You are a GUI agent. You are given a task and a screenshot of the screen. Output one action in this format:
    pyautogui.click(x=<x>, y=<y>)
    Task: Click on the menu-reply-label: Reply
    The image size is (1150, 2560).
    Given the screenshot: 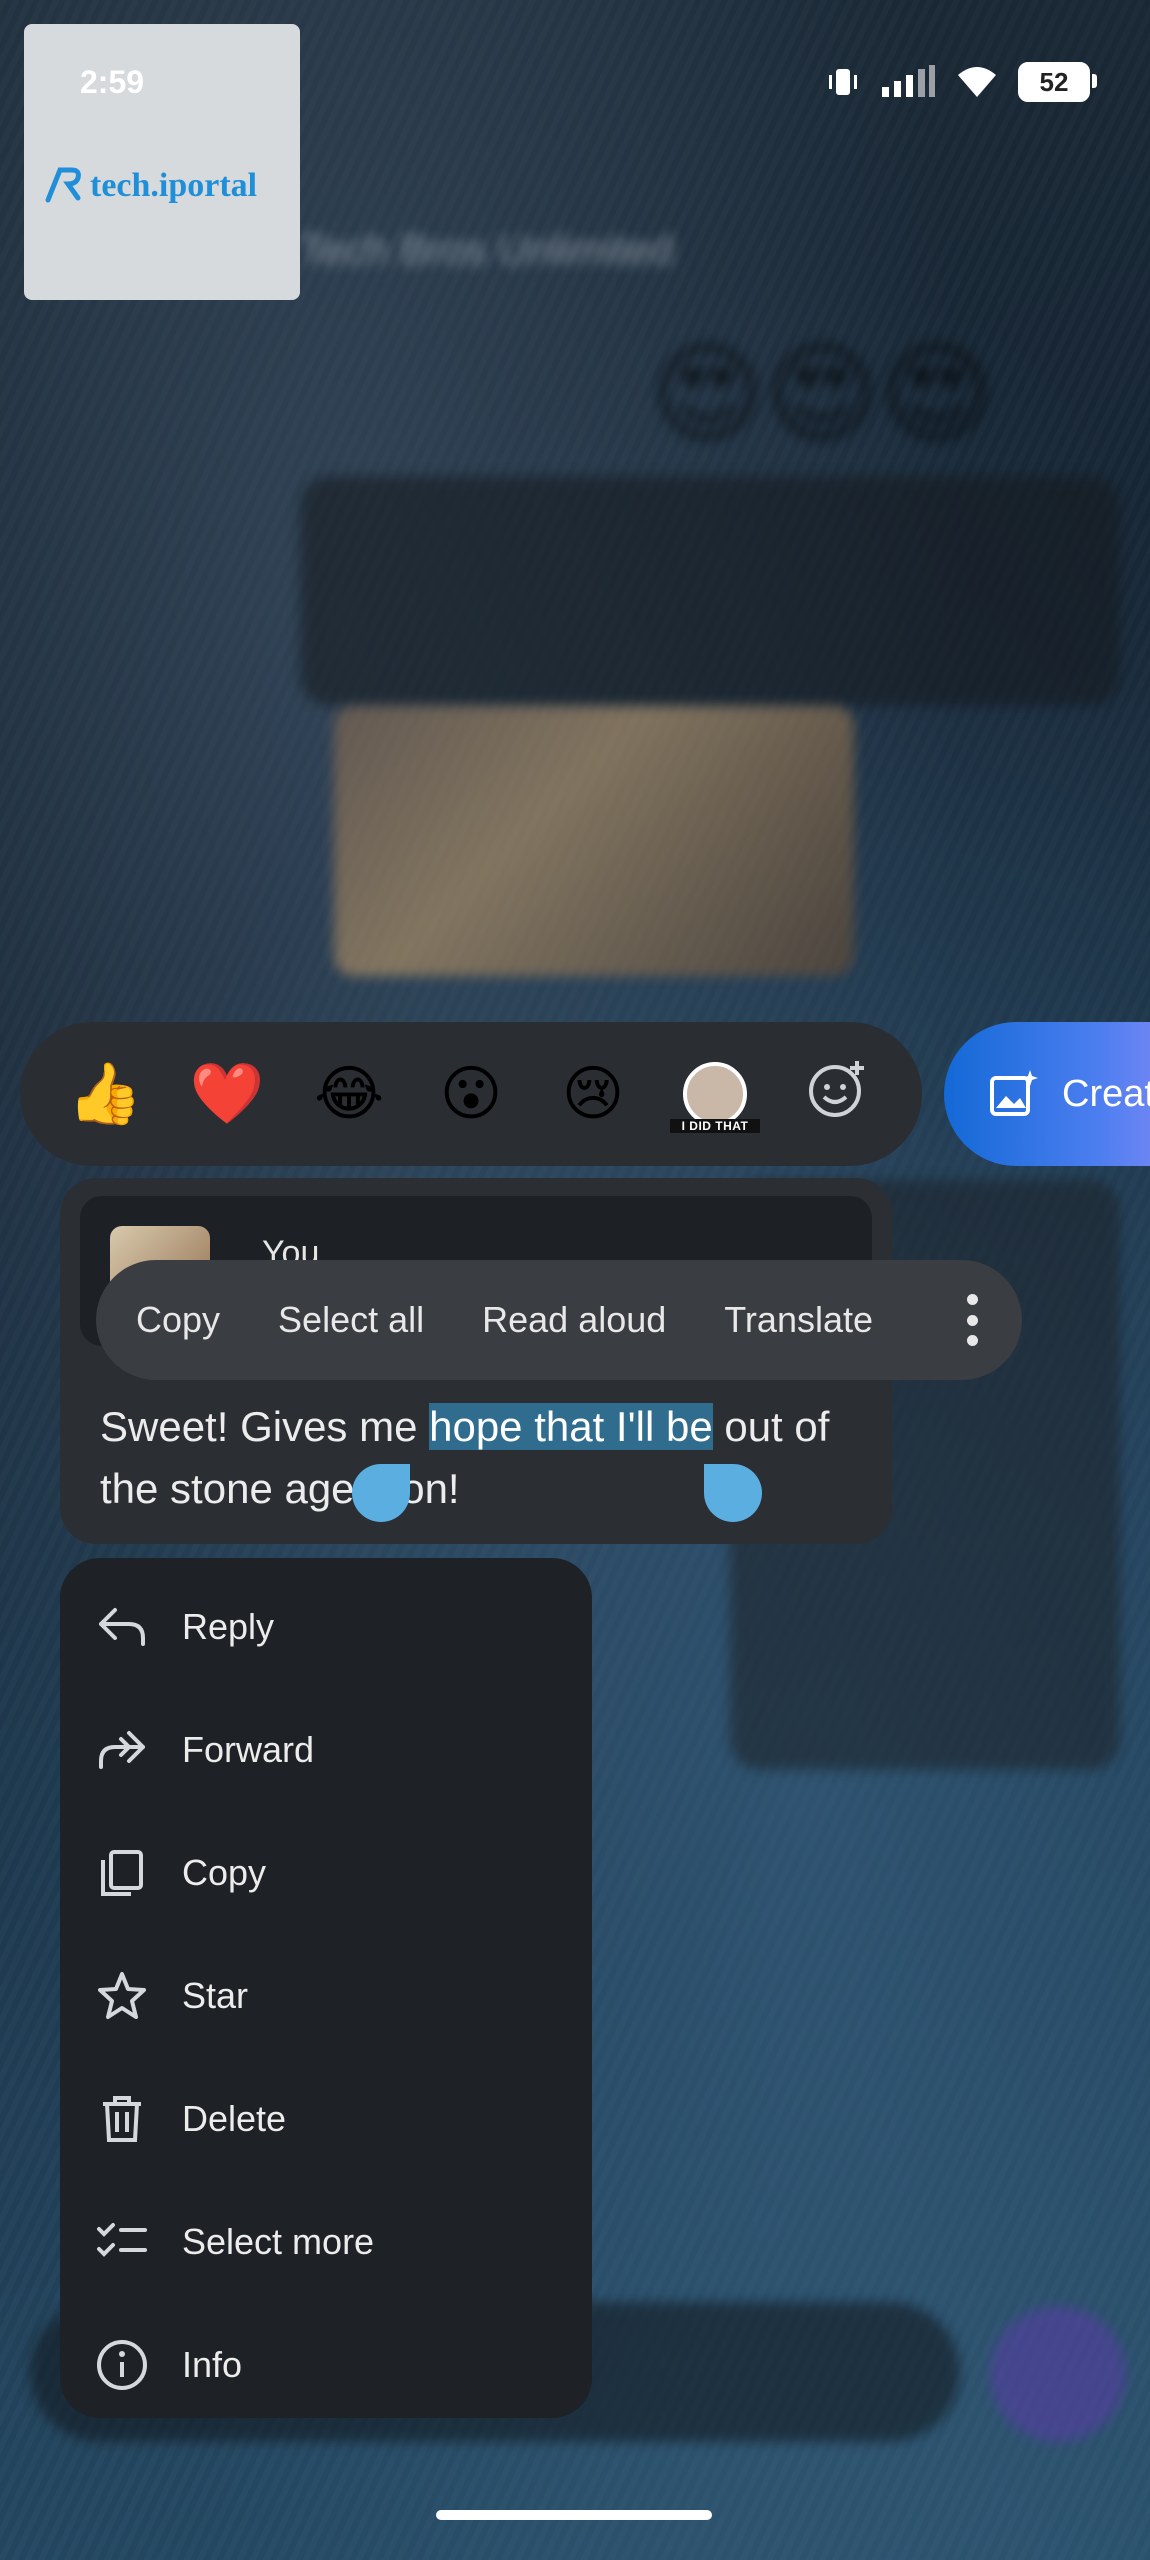 What is the action you would take?
    pyautogui.click(x=228, y=1626)
    